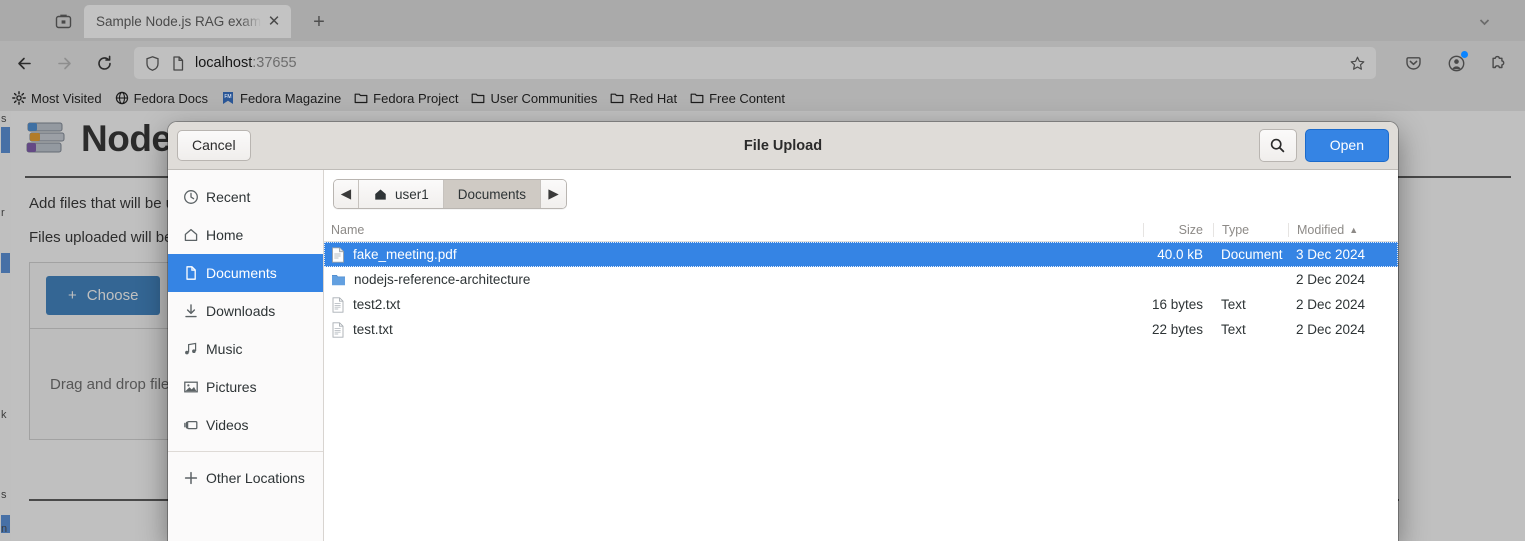 The height and width of the screenshot is (541, 1525). Describe the element at coordinates (861, 279) in the screenshot. I see `table-row: nodejs-reference-architecture 2 Dec 2024` at that location.